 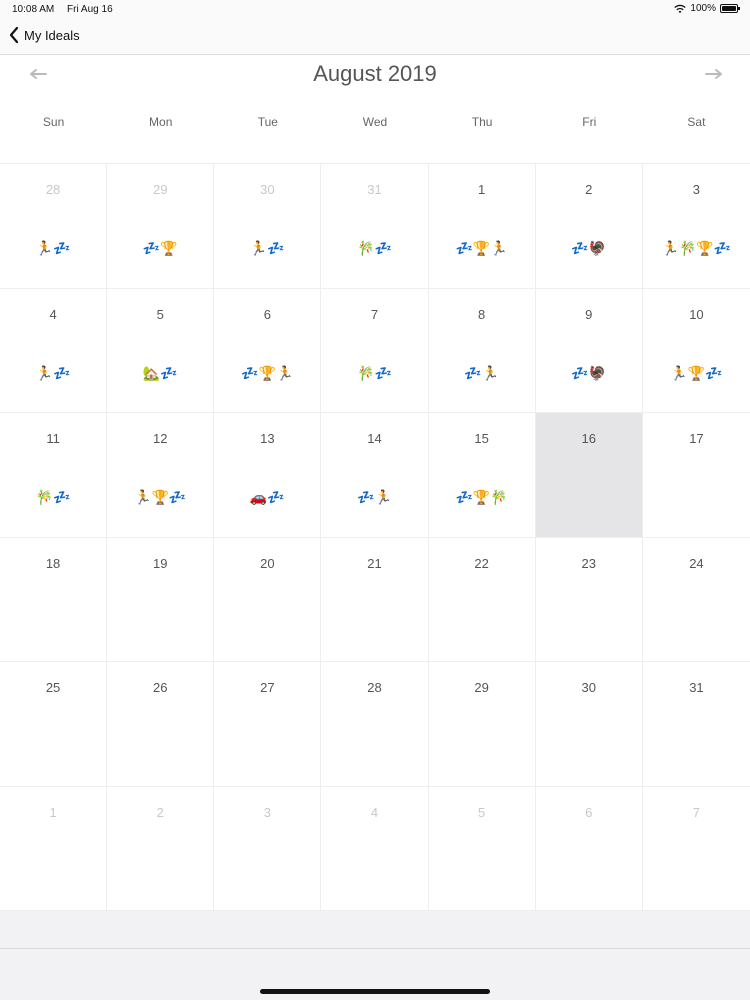 What do you see at coordinates (53, 687) in the screenshot?
I see `day-number: 25` at bounding box center [53, 687].